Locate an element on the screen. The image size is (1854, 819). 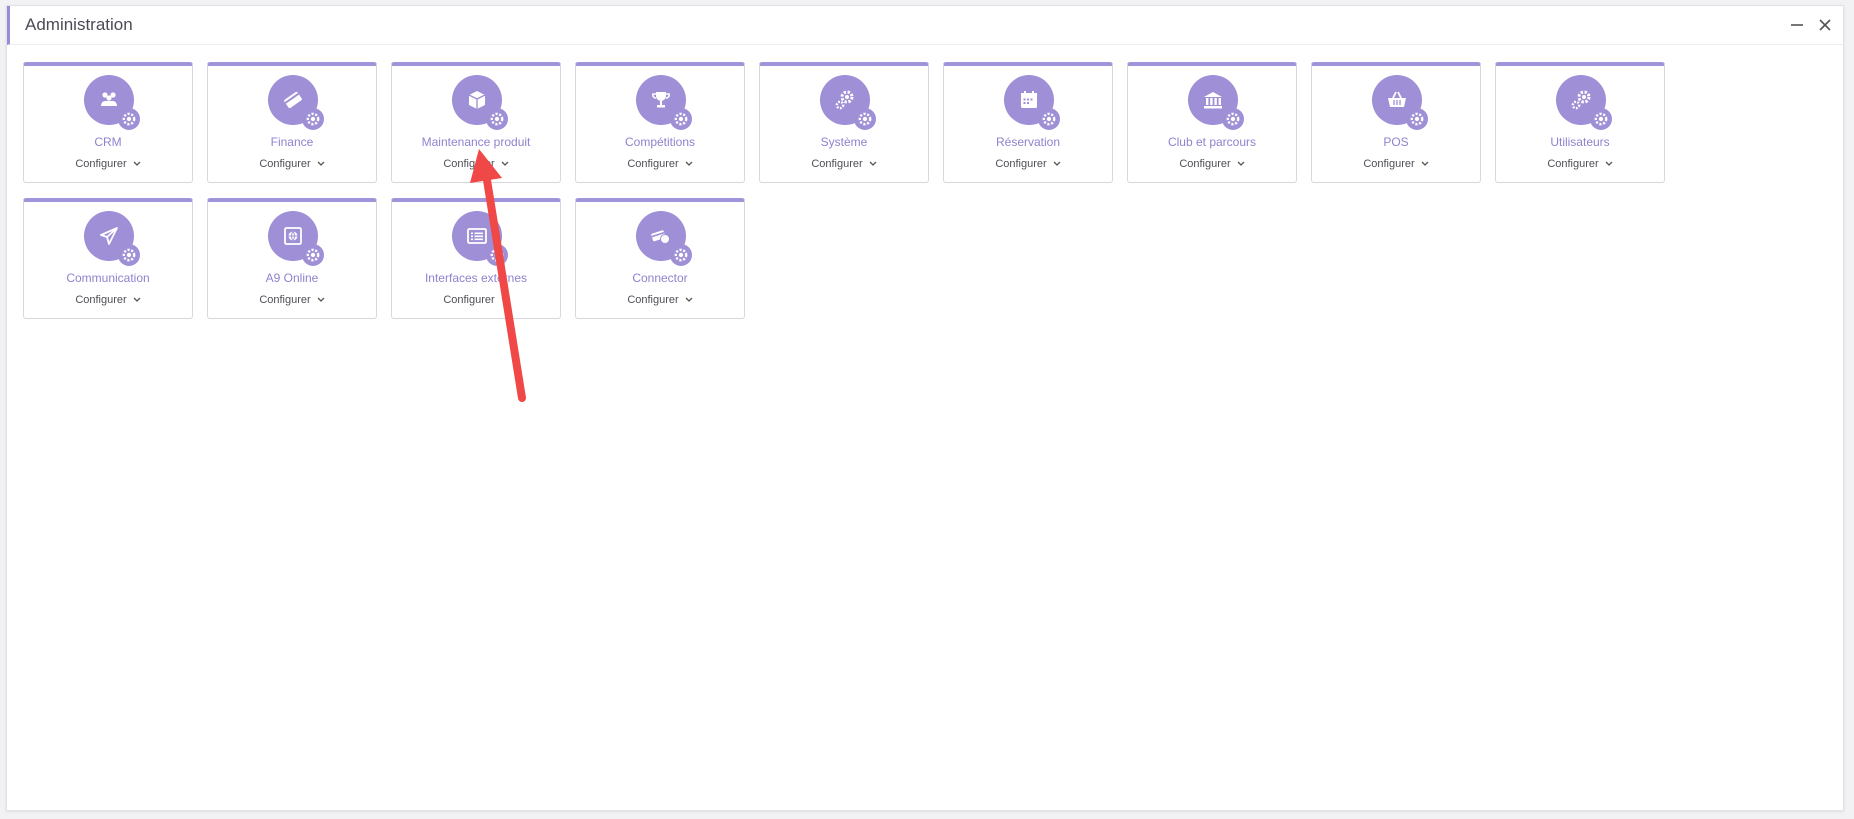
globe-window-icon is located at coordinates (293, 236).